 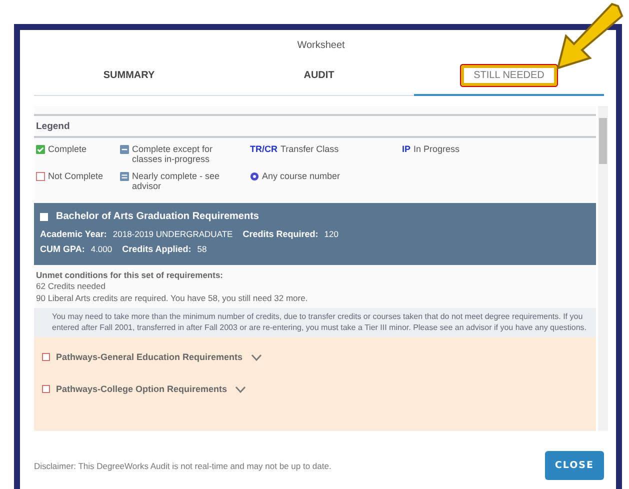 What do you see at coordinates (76, 249) in the screenshot?
I see `field-text: CUM GPA: 4.000` at bounding box center [76, 249].